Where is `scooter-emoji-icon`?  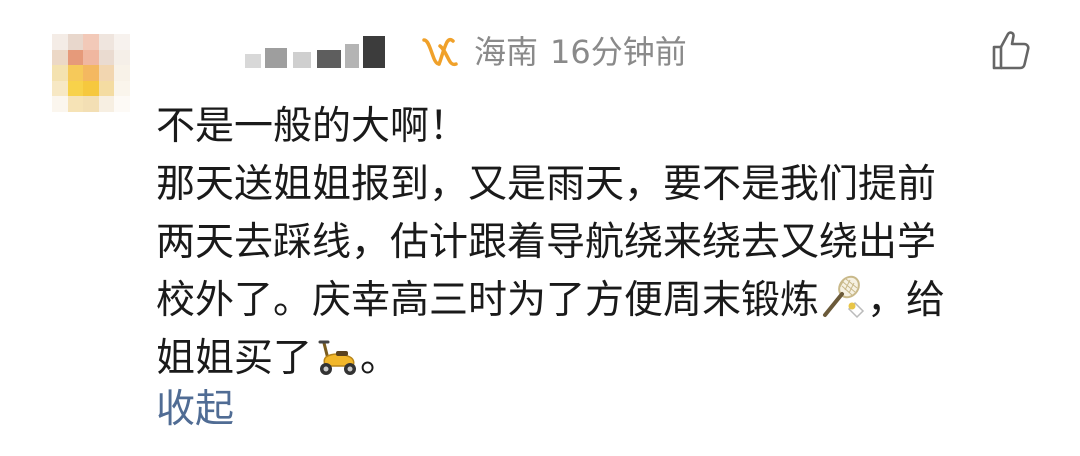
scooter-emoji-icon is located at coordinates (336, 355).